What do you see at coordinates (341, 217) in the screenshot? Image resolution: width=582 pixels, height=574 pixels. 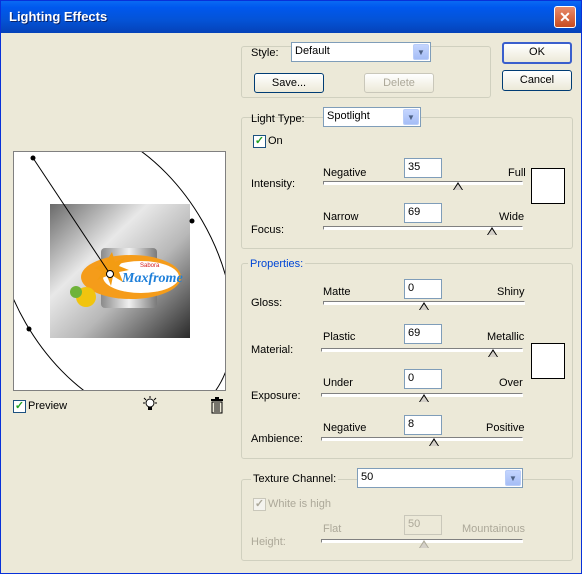 I see `focus-min-label: Narrow` at bounding box center [341, 217].